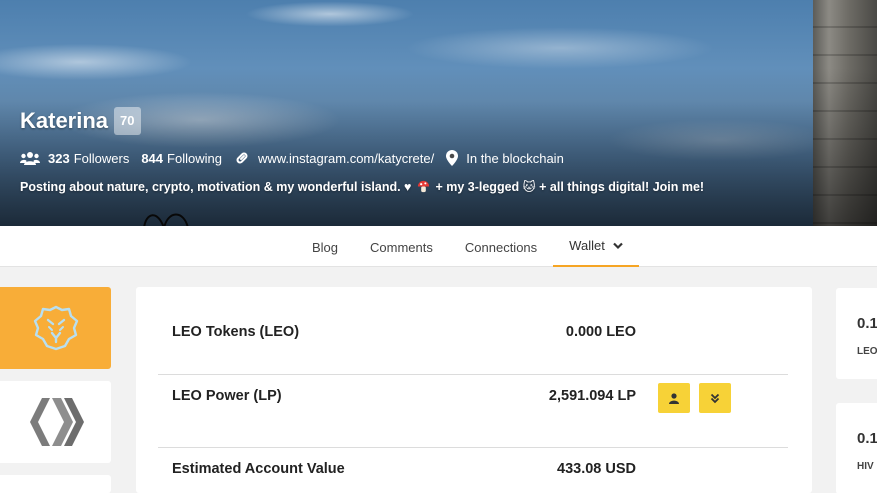 This screenshot has width=877, height=493. Describe the element at coordinates (596, 469) in the screenshot. I see `row-value: 433.08 USD` at that location.